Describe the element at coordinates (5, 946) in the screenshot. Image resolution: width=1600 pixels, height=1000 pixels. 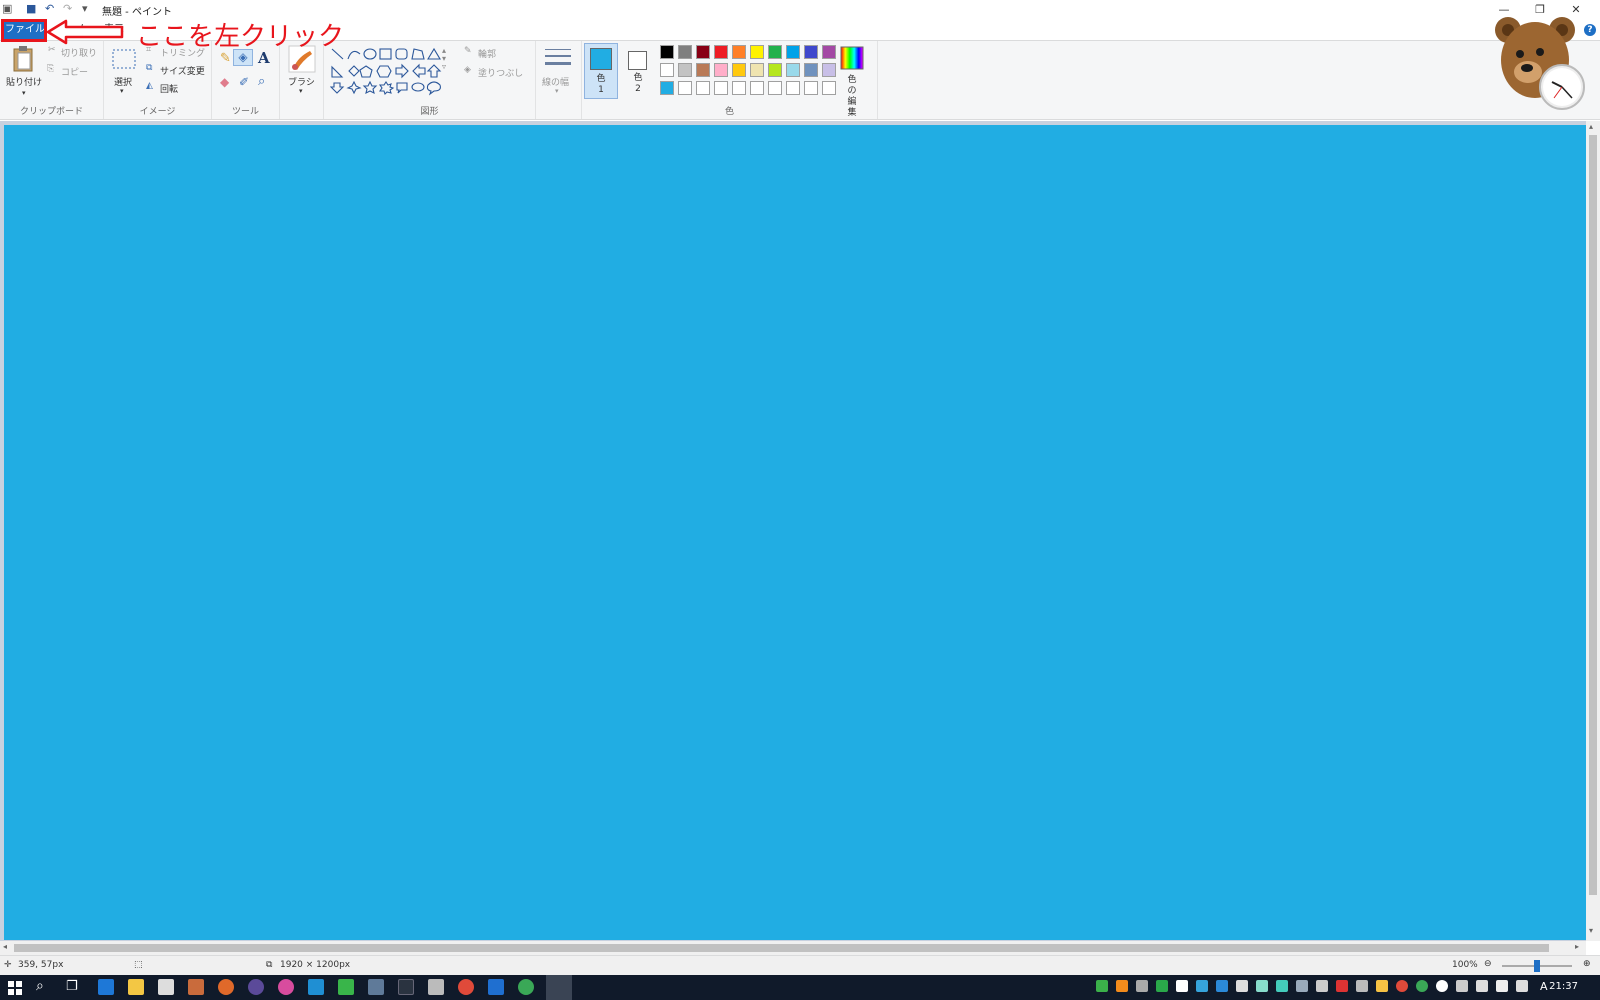
I see `scroll-left-icon: ◂` at that location.